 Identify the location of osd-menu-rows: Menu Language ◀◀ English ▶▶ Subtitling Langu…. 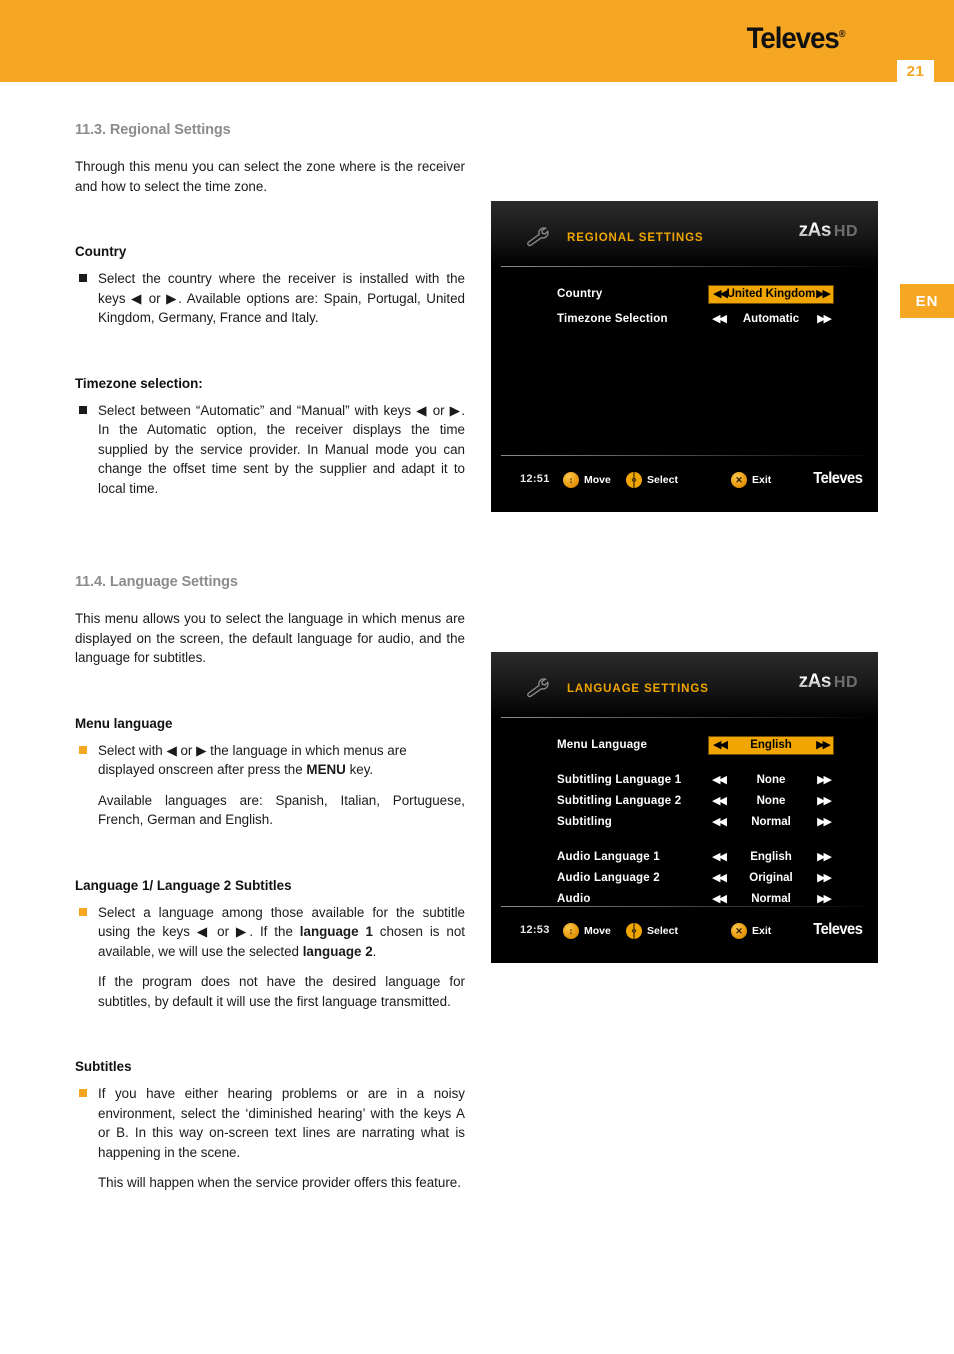
(684, 822).